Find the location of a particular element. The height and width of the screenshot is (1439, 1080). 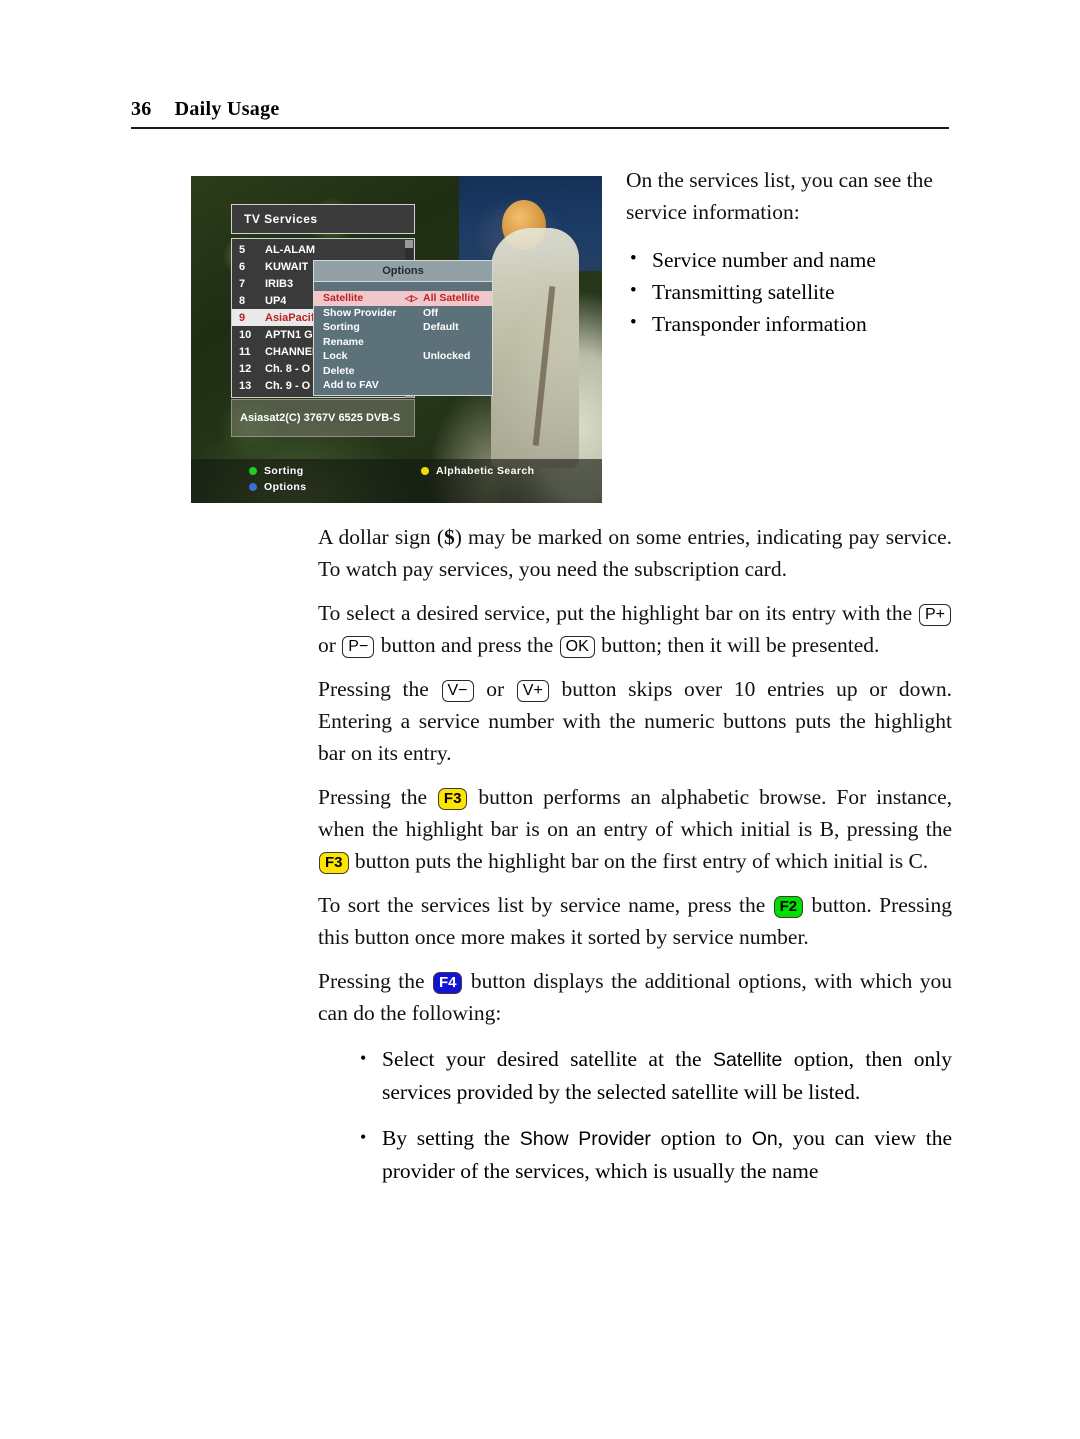

options-dialog-row: Show Provider Off is located at coordinates (403, 313).